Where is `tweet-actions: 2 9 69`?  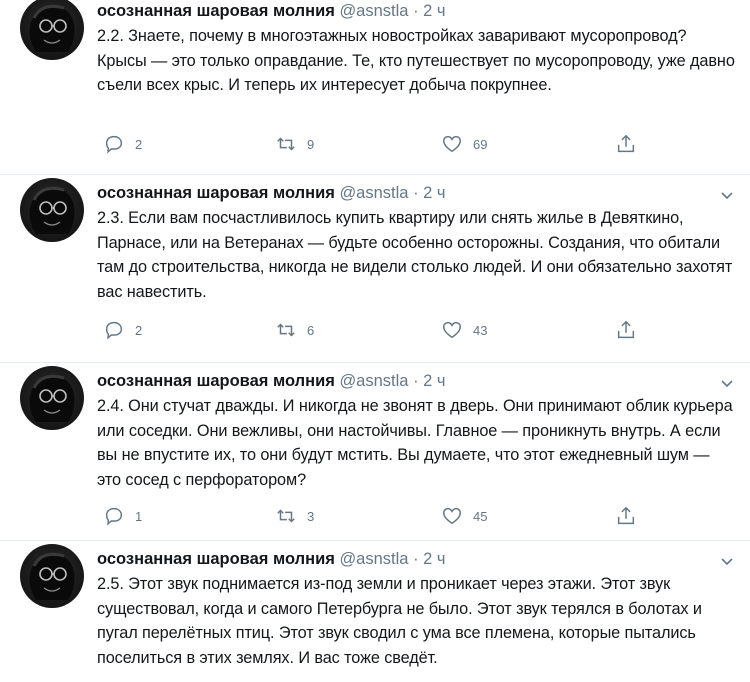 tweet-actions: 2 9 69 is located at coordinates (377, 144).